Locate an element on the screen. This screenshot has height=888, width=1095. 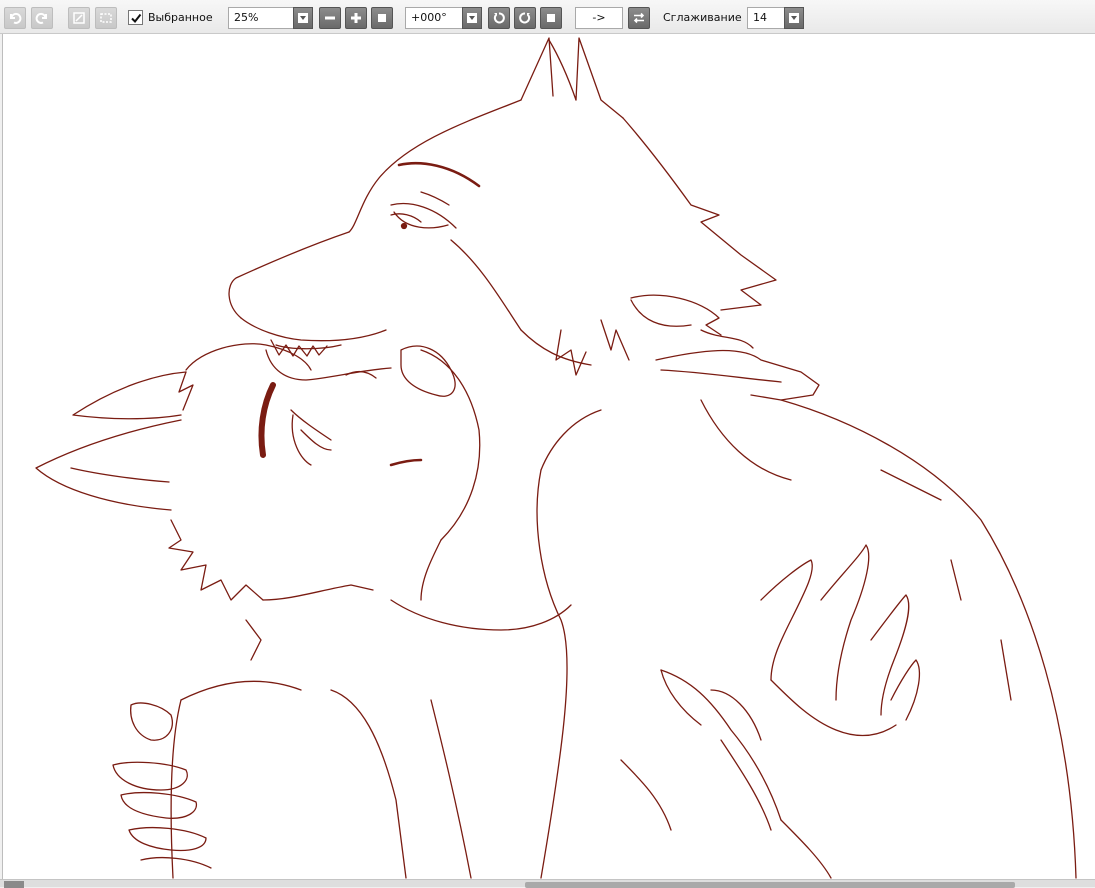
flip-button is located at coordinates (639, 18).